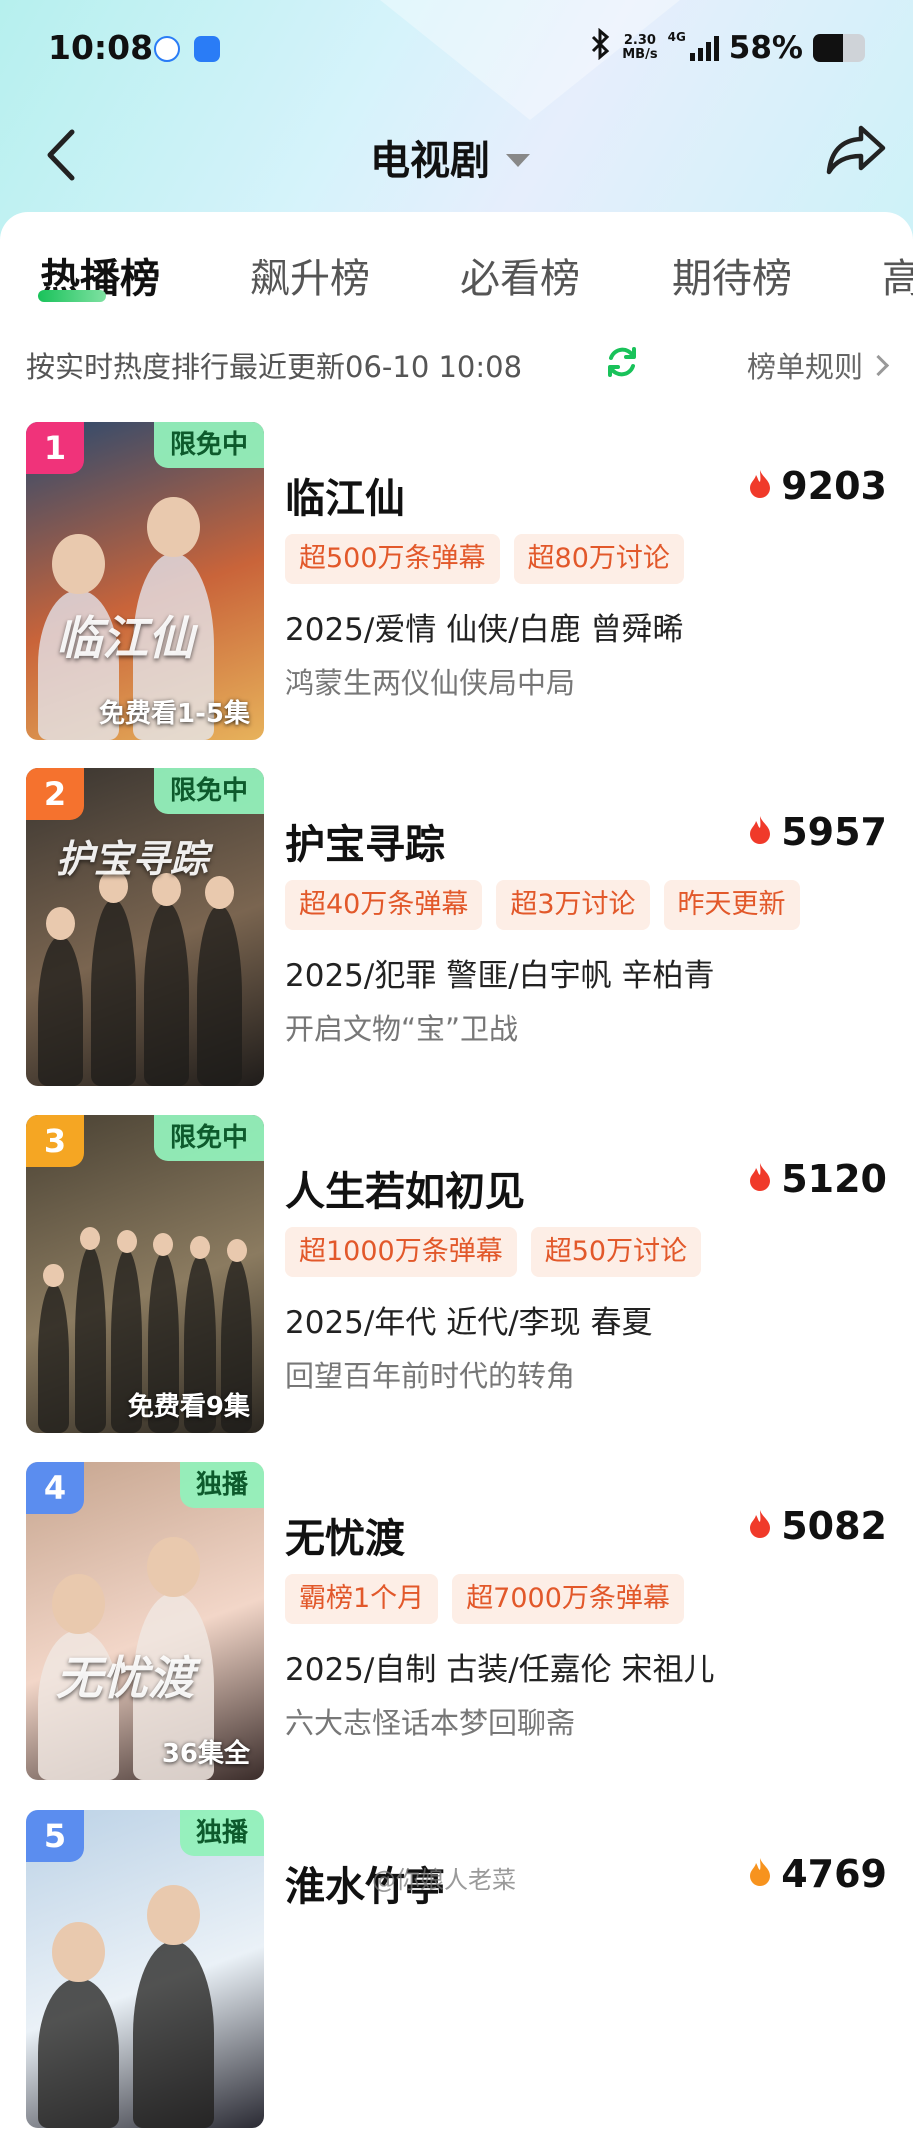  I want to click on highlight-badges: 超1000万条弹幕 超50万讨论, so click(493, 1252).